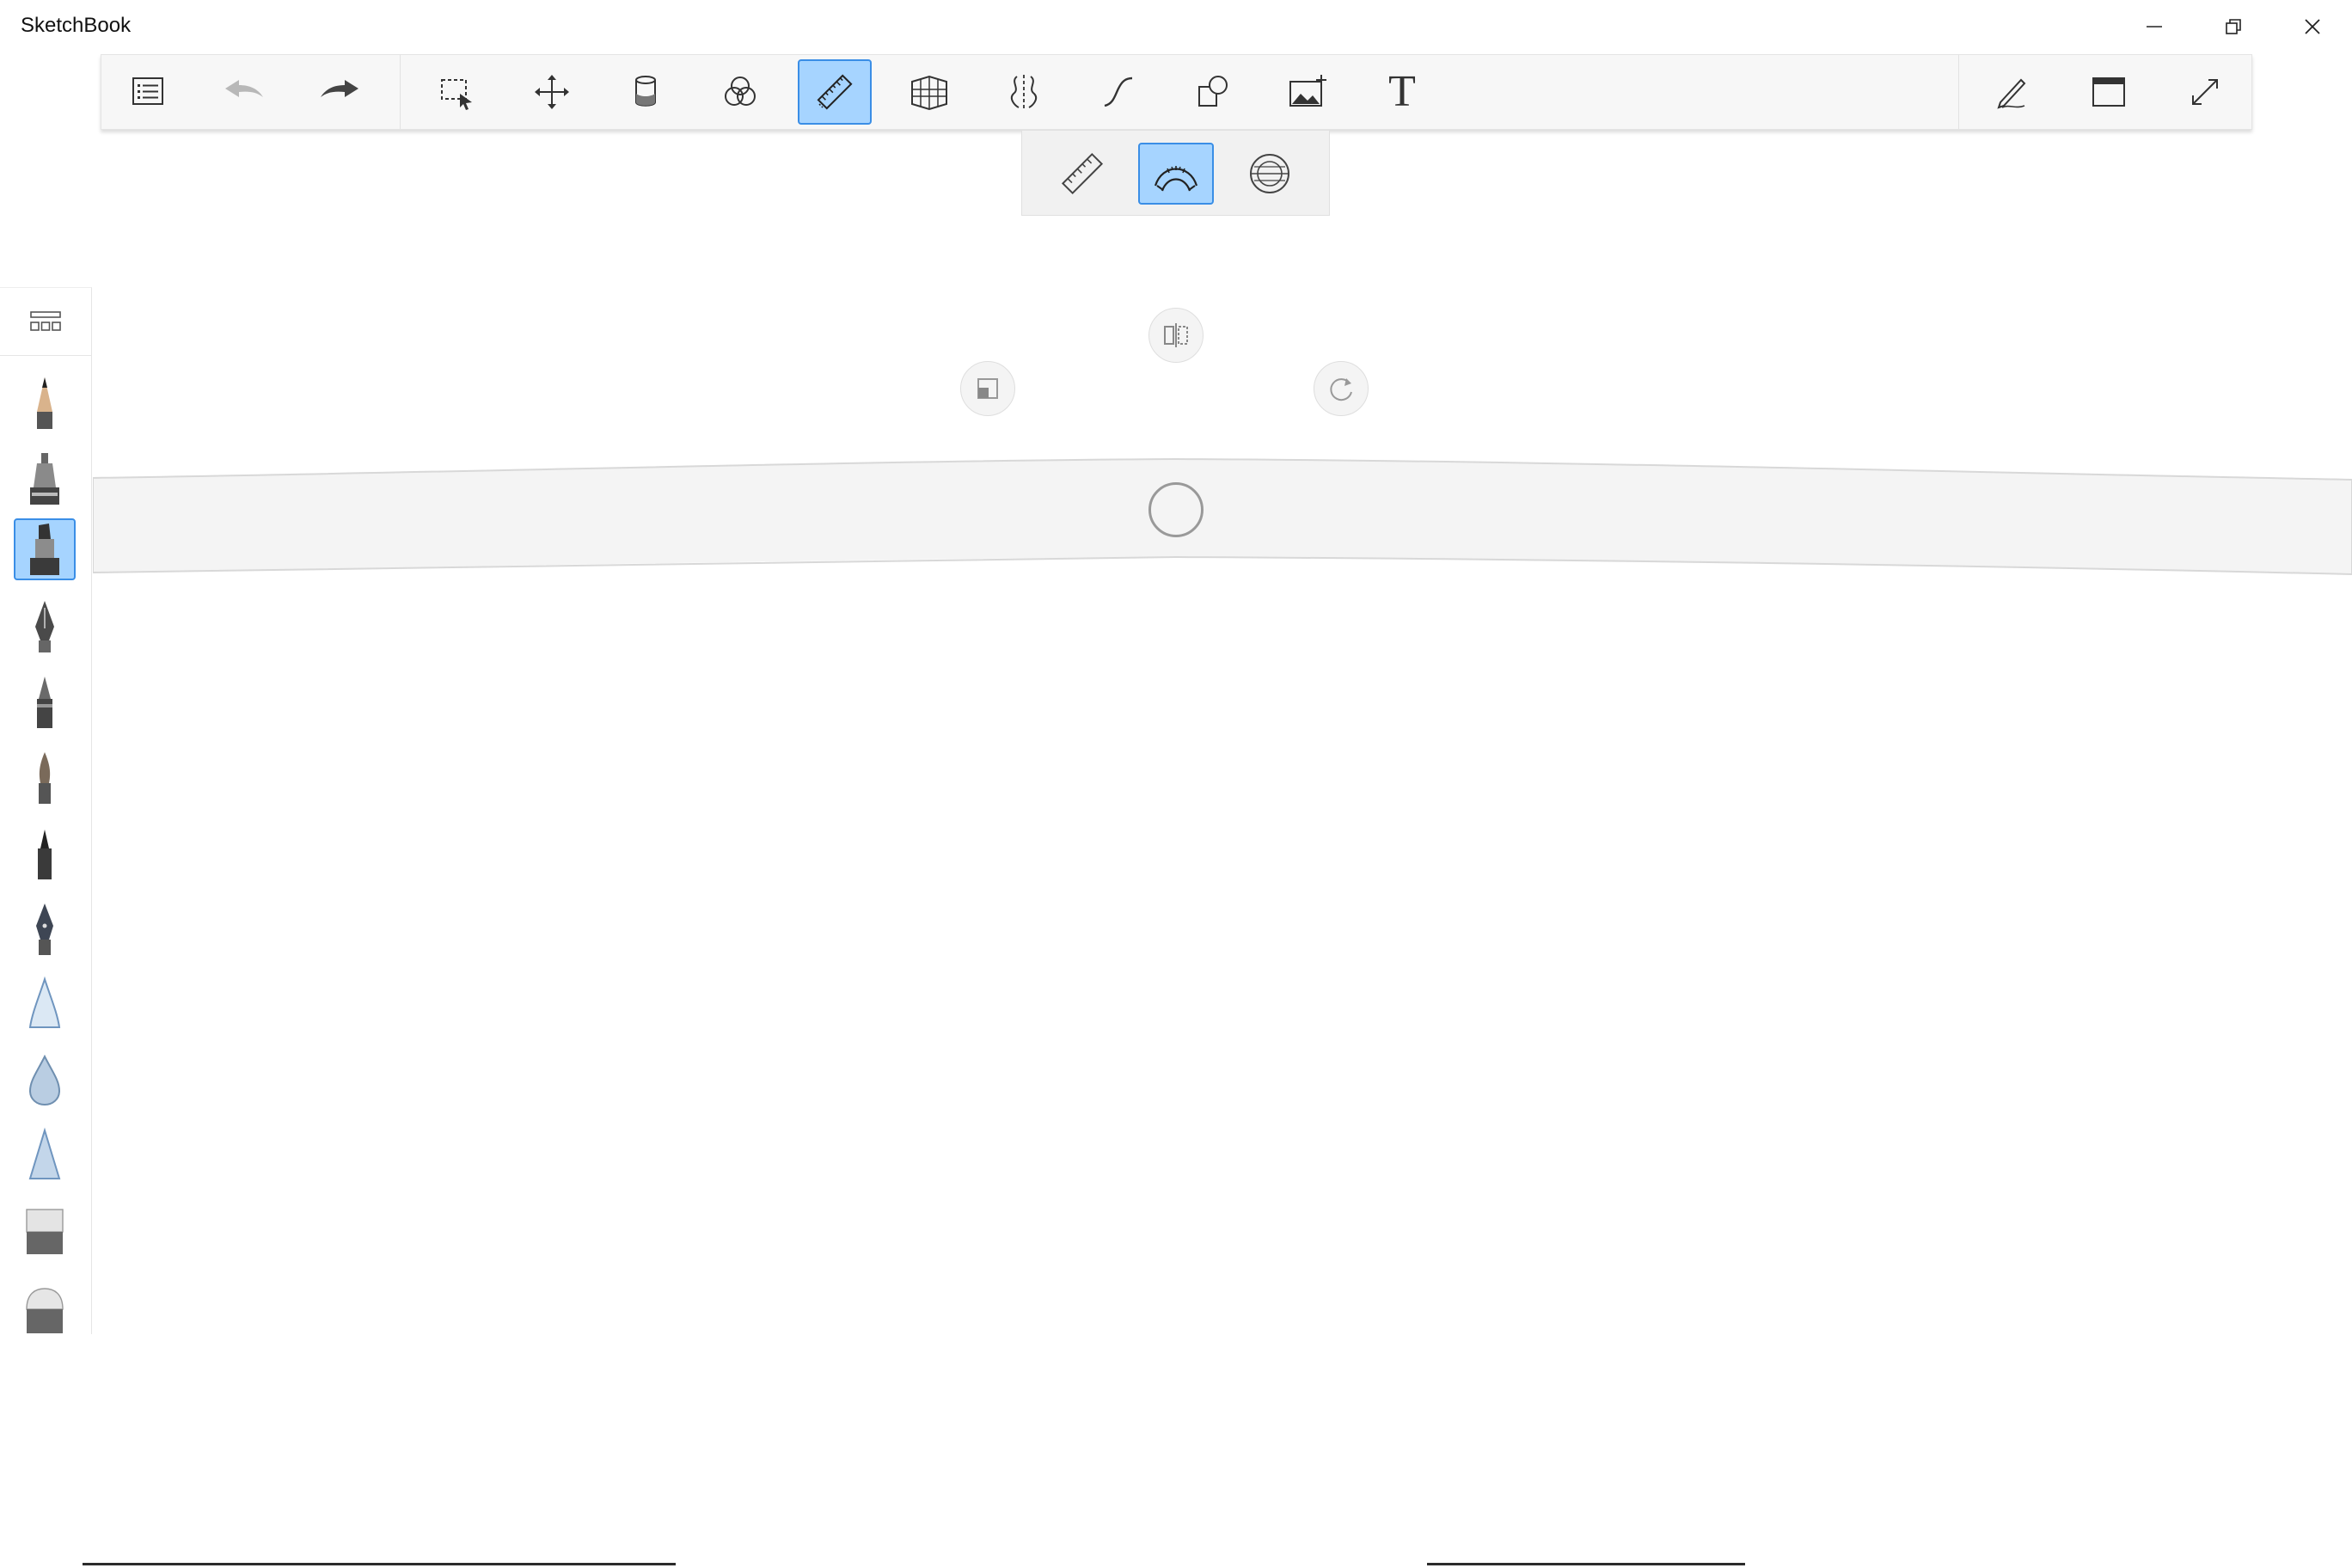 The height and width of the screenshot is (1568, 2352). I want to click on scale-guide-handle, so click(987, 388).